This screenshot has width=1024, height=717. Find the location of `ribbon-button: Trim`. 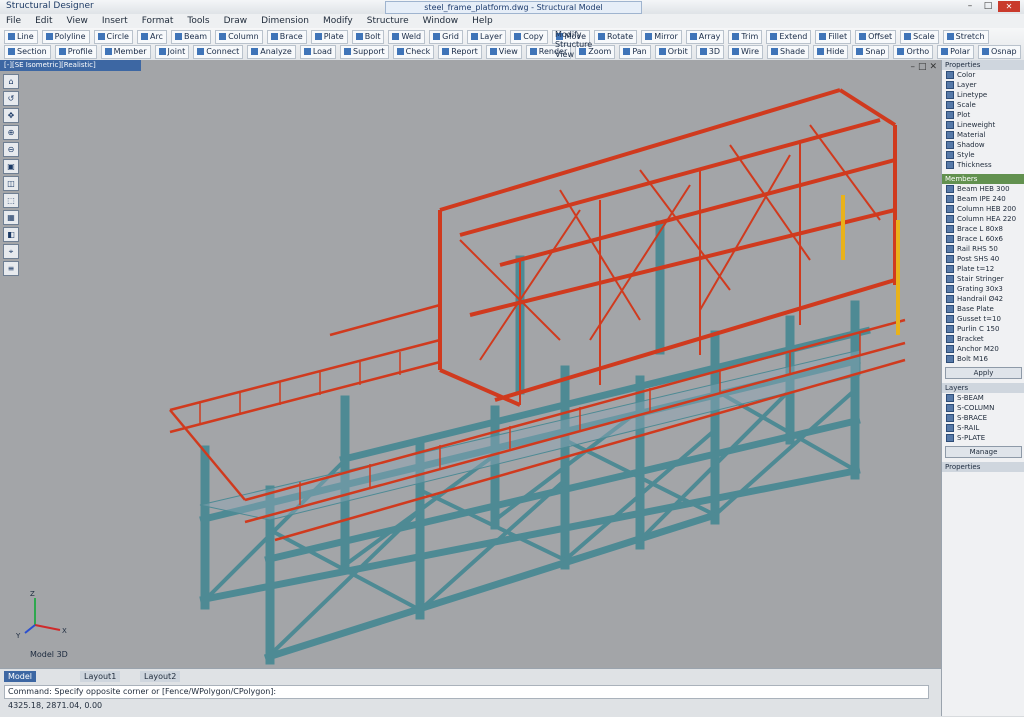

ribbon-button: Trim is located at coordinates (745, 37).